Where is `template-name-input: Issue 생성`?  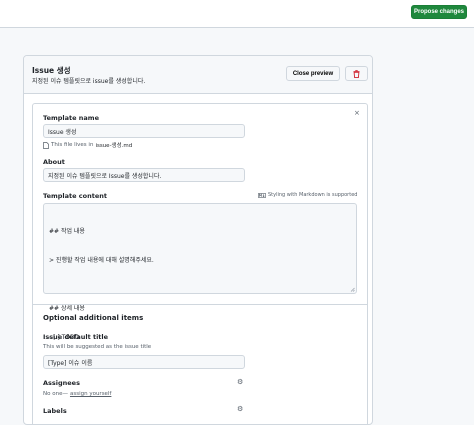 template-name-input: Issue 생성 is located at coordinates (144, 131).